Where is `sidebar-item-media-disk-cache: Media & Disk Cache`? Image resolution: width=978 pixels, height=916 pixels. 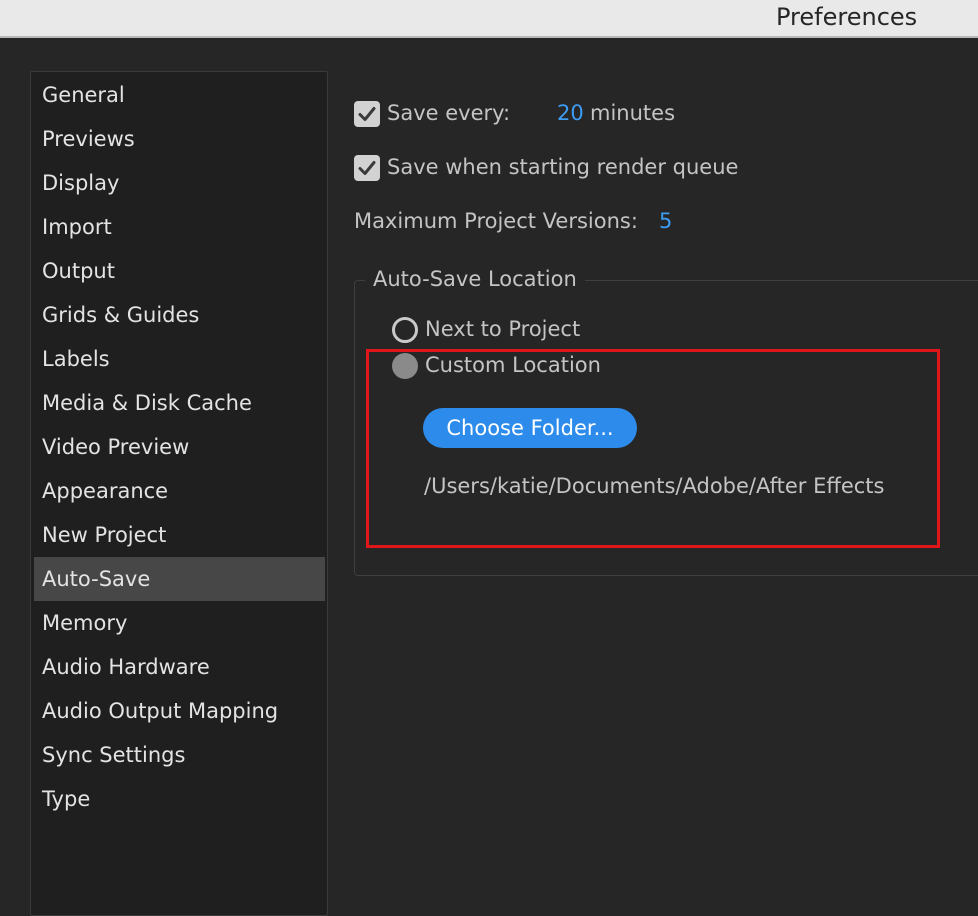
sidebar-item-media-disk-cache: Media & Disk Cache is located at coordinates (179, 403).